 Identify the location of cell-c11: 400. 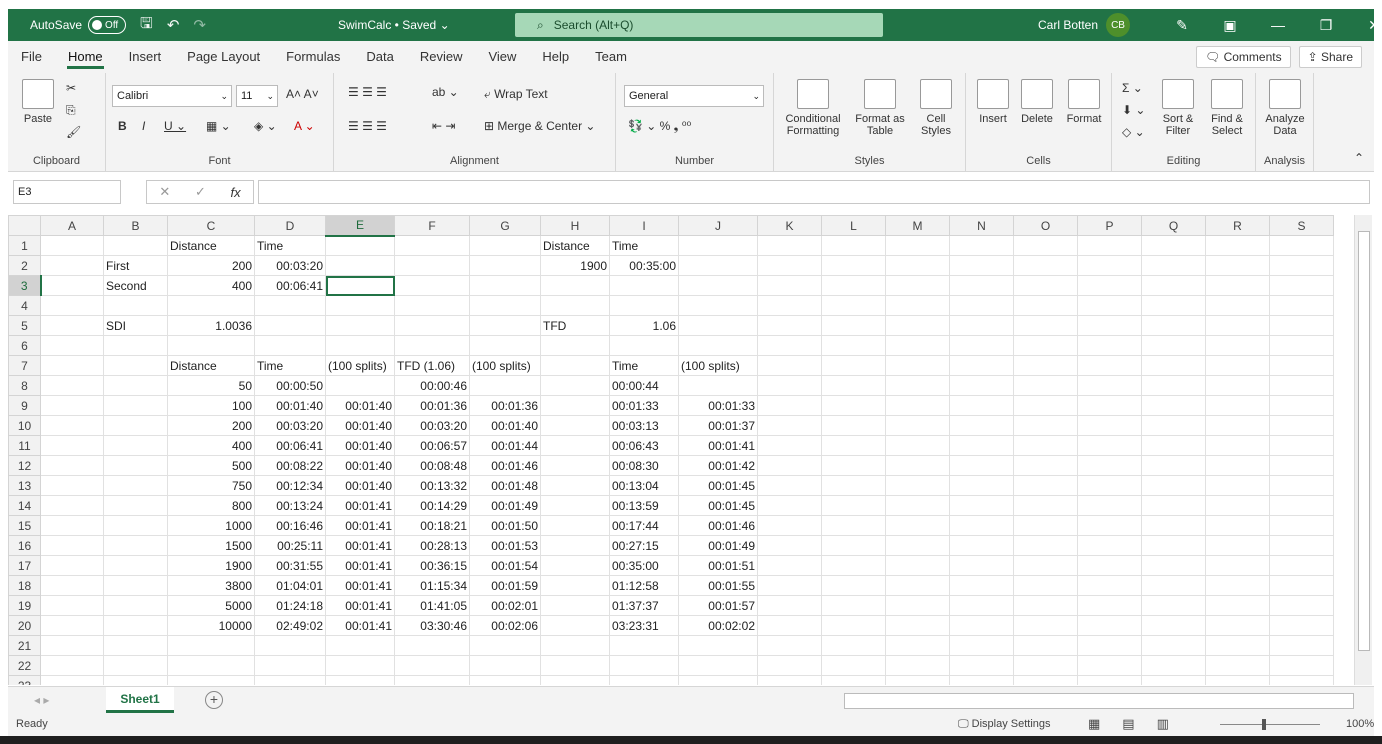
(211, 445).